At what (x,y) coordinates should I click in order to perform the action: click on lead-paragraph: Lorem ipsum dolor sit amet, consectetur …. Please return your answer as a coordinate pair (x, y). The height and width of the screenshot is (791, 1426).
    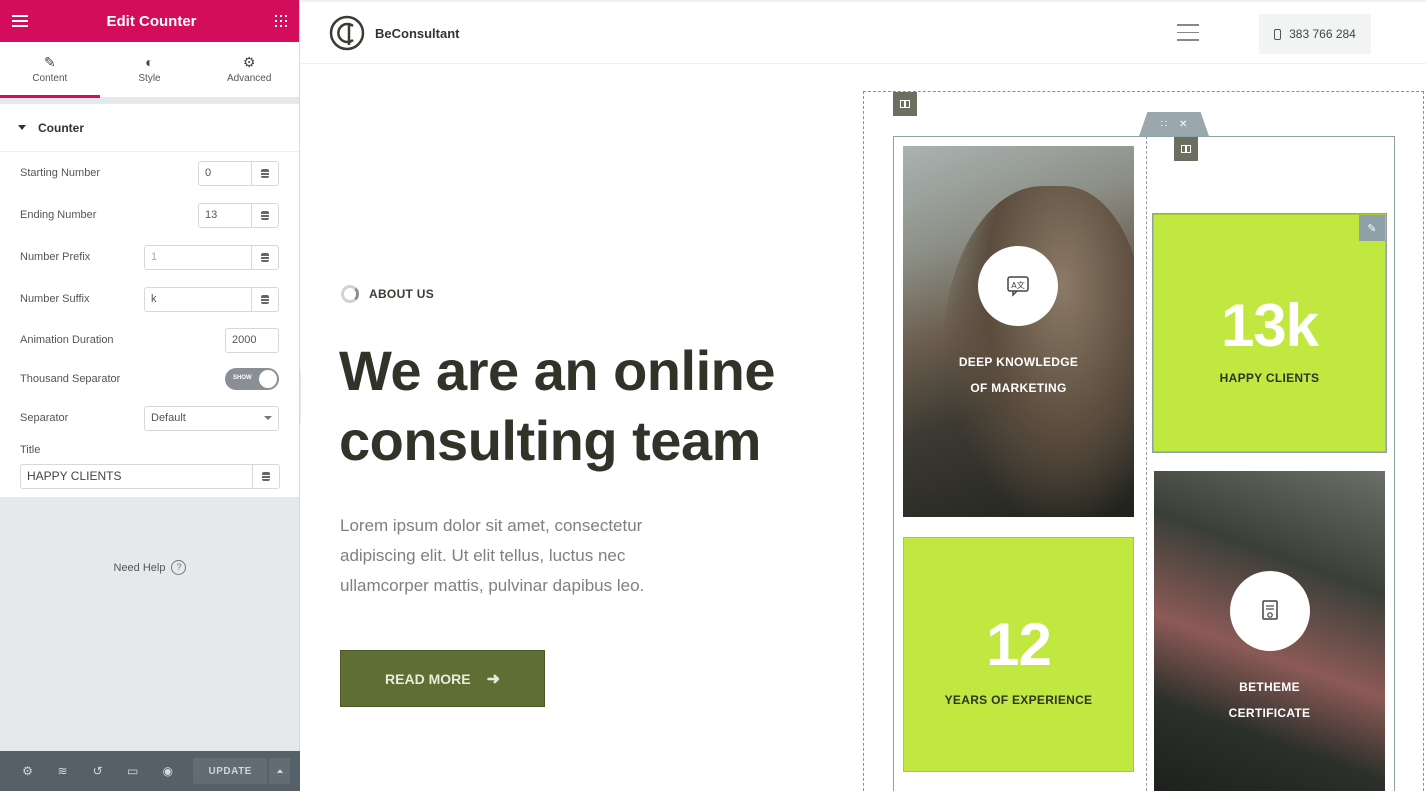
    Looking at the image, I should click on (492, 555).